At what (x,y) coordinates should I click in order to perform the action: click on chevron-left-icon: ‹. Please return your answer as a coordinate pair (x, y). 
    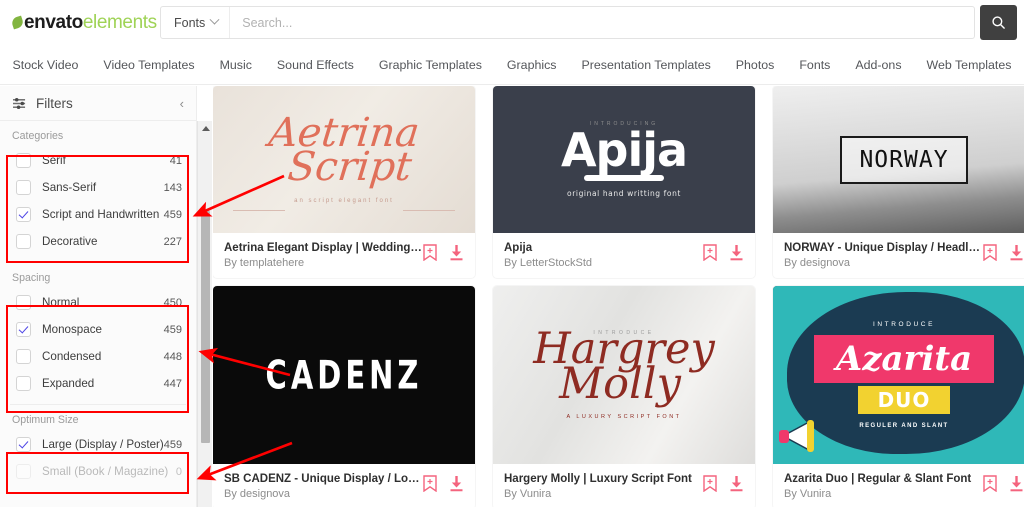
    Looking at the image, I should click on (182, 103).